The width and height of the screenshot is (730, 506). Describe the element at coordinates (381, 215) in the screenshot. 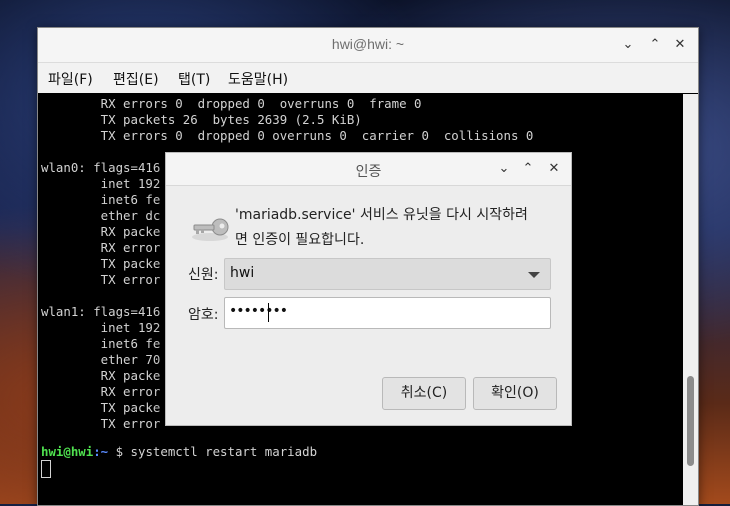

I see `auth-message-line1: 'mariadb.service' 서비스 유닛을 다시 시작하려` at that location.